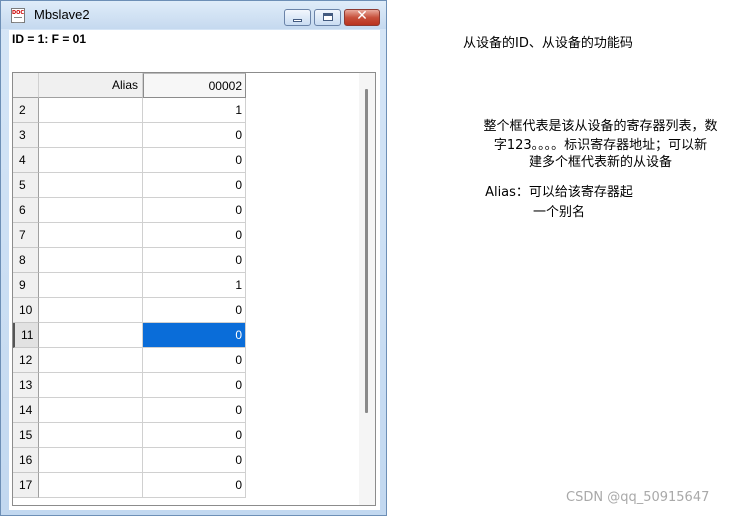 The height and width of the screenshot is (516, 751). What do you see at coordinates (26, 485) in the screenshot?
I see `row-header: 17` at bounding box center [26, 485].